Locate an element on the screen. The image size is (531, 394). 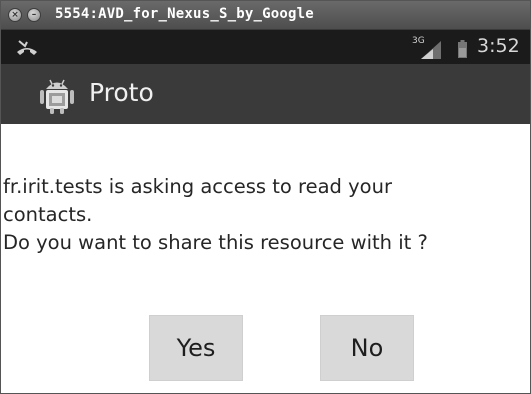
app-title: Proto is located at coordinates (121, 92).